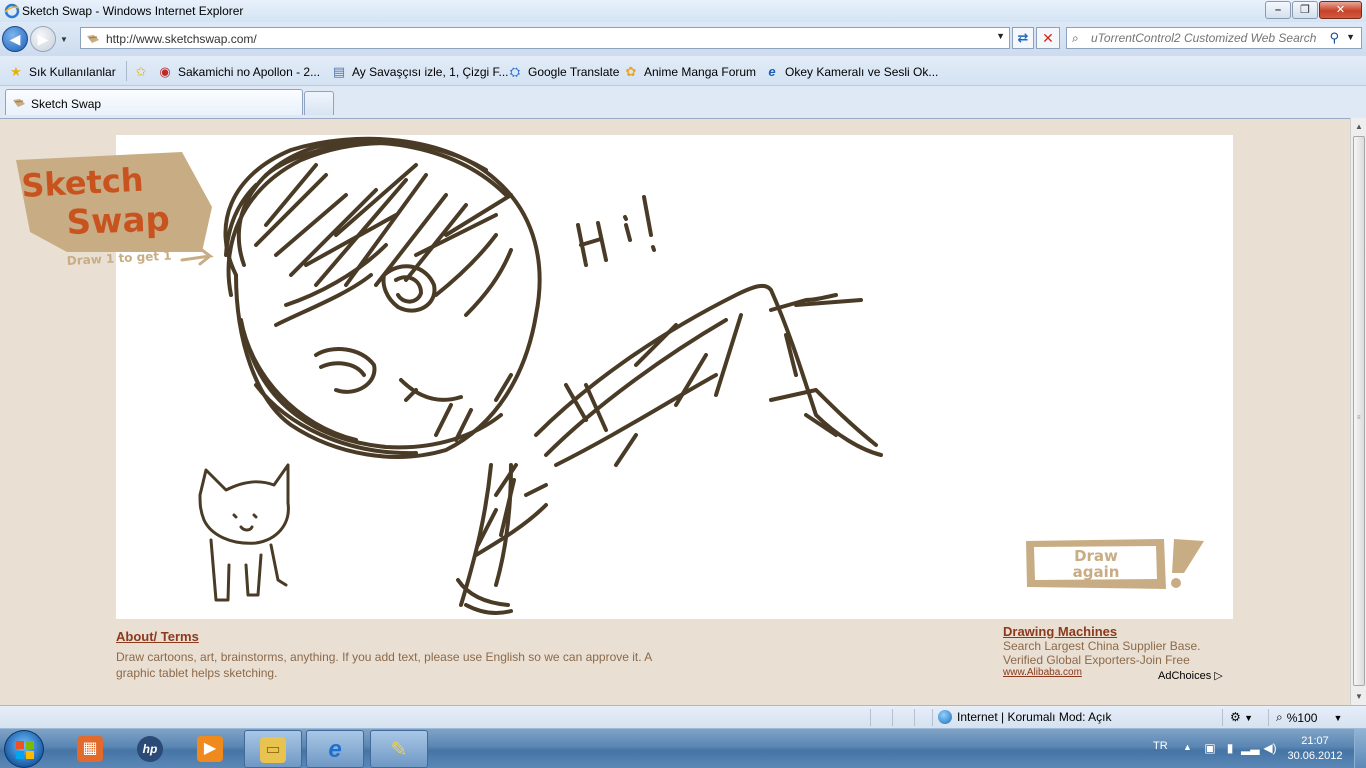 Image resolution: width=1366 pixels, height=768 pixels. I want to click on favorites-separator, so click(126, 71).